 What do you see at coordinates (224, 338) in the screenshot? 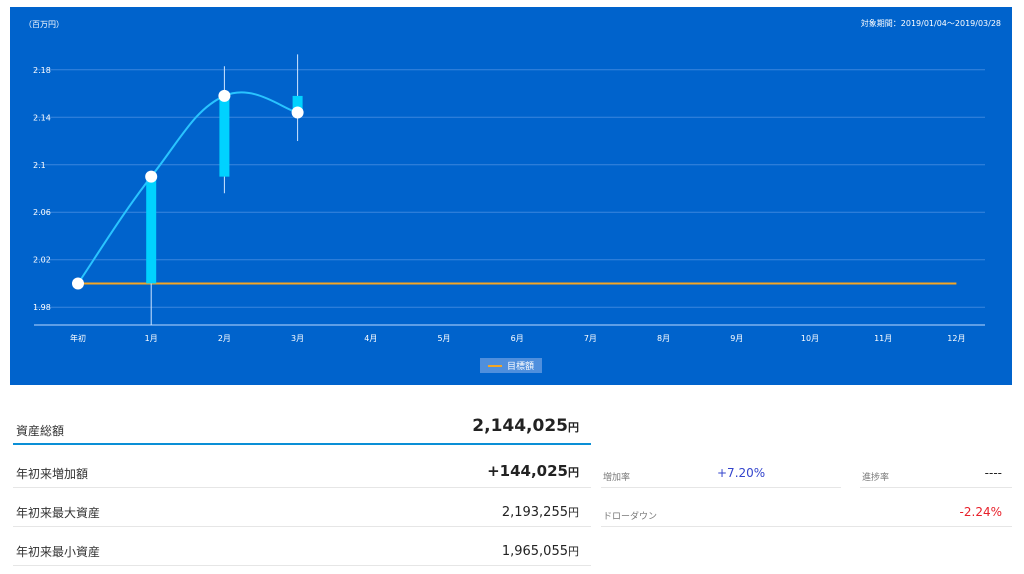
I see `x-tick-label: 2月` at bounding box center [224, 338].